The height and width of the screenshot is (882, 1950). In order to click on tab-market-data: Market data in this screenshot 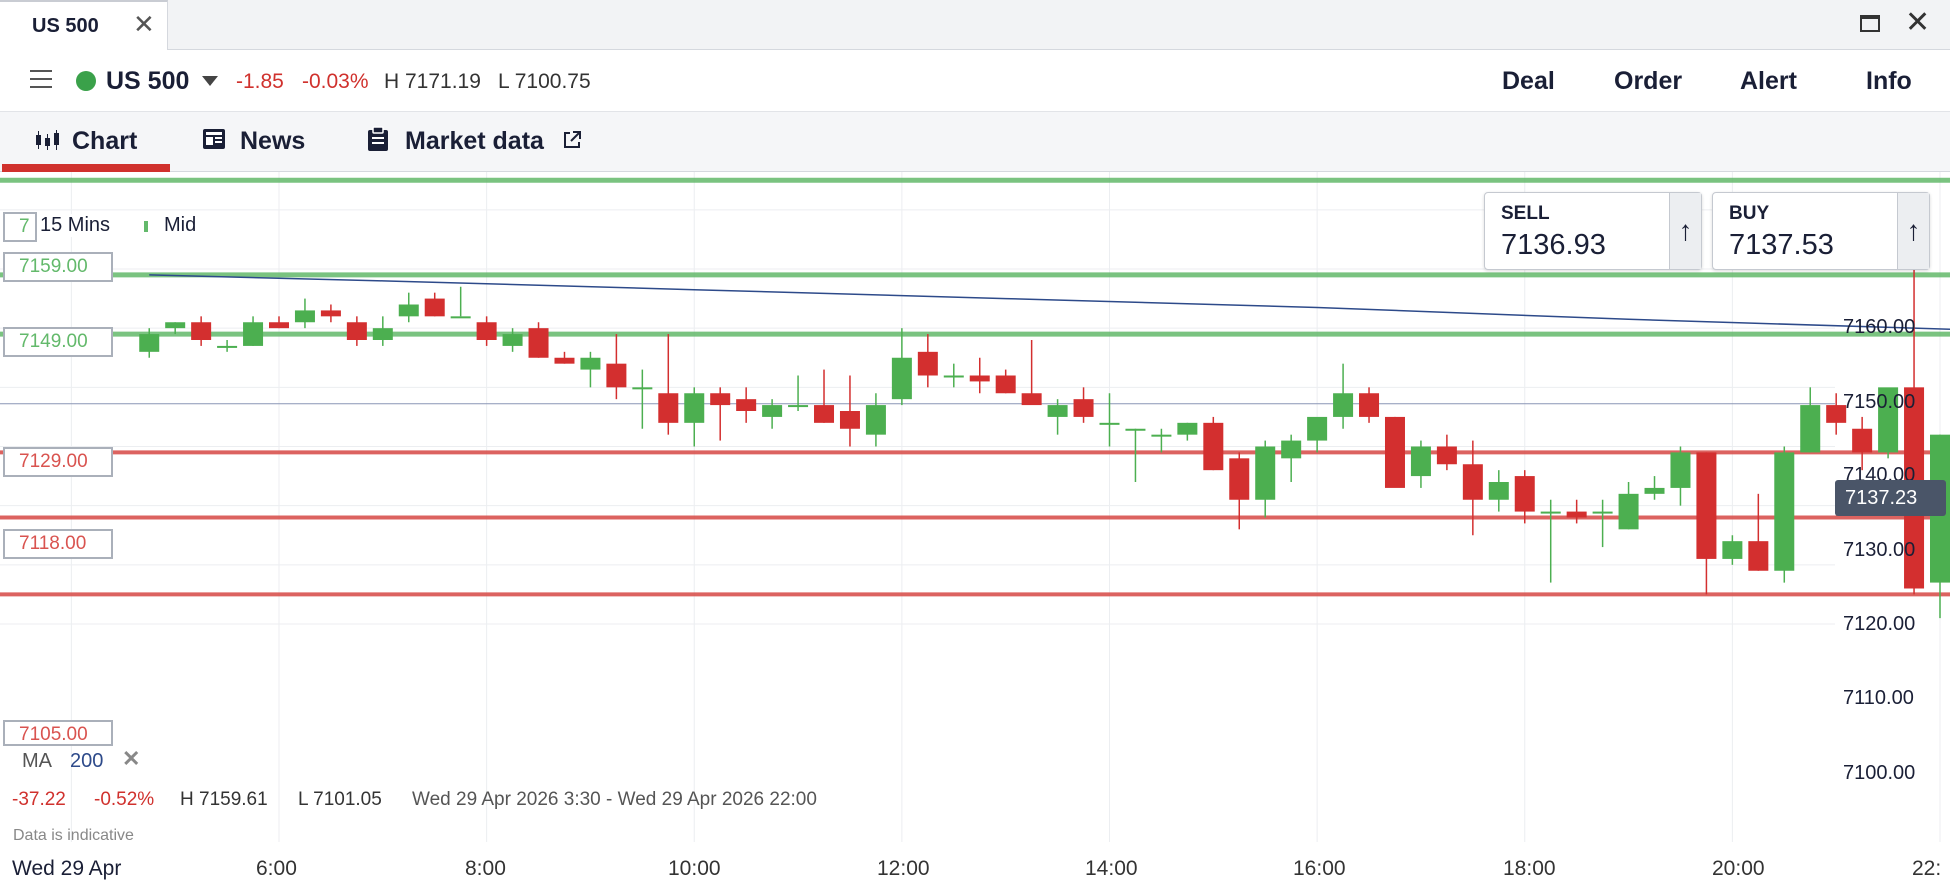, I will do `click(480, 142)`.